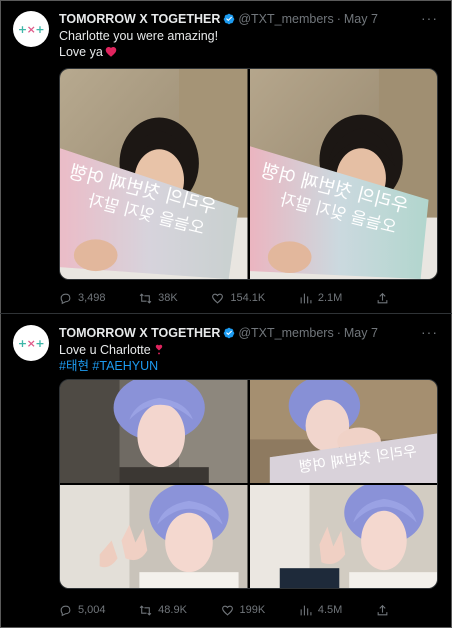 Image resolution: width=452 pixels, height=628 pixels. I want to click on reply-button: 3,498, so click(82, 298).